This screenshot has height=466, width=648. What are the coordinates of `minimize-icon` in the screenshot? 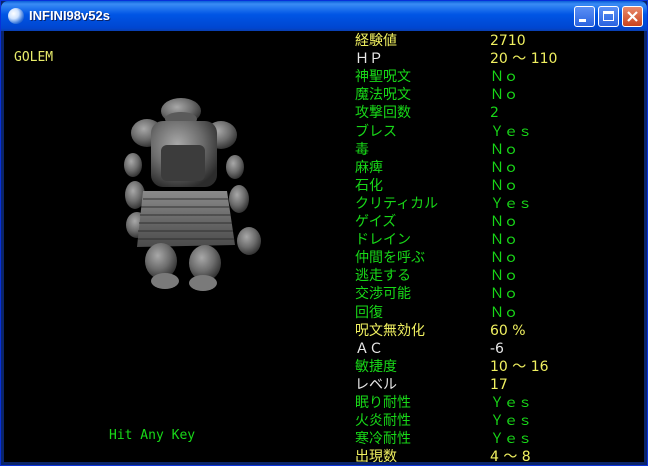 It's located at (582, 20).